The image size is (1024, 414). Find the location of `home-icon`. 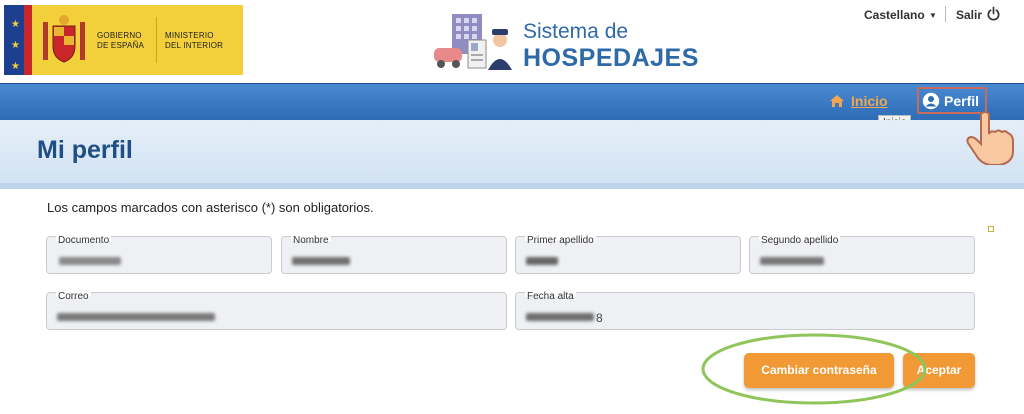

home-icon is located at coordinates (837, 101).